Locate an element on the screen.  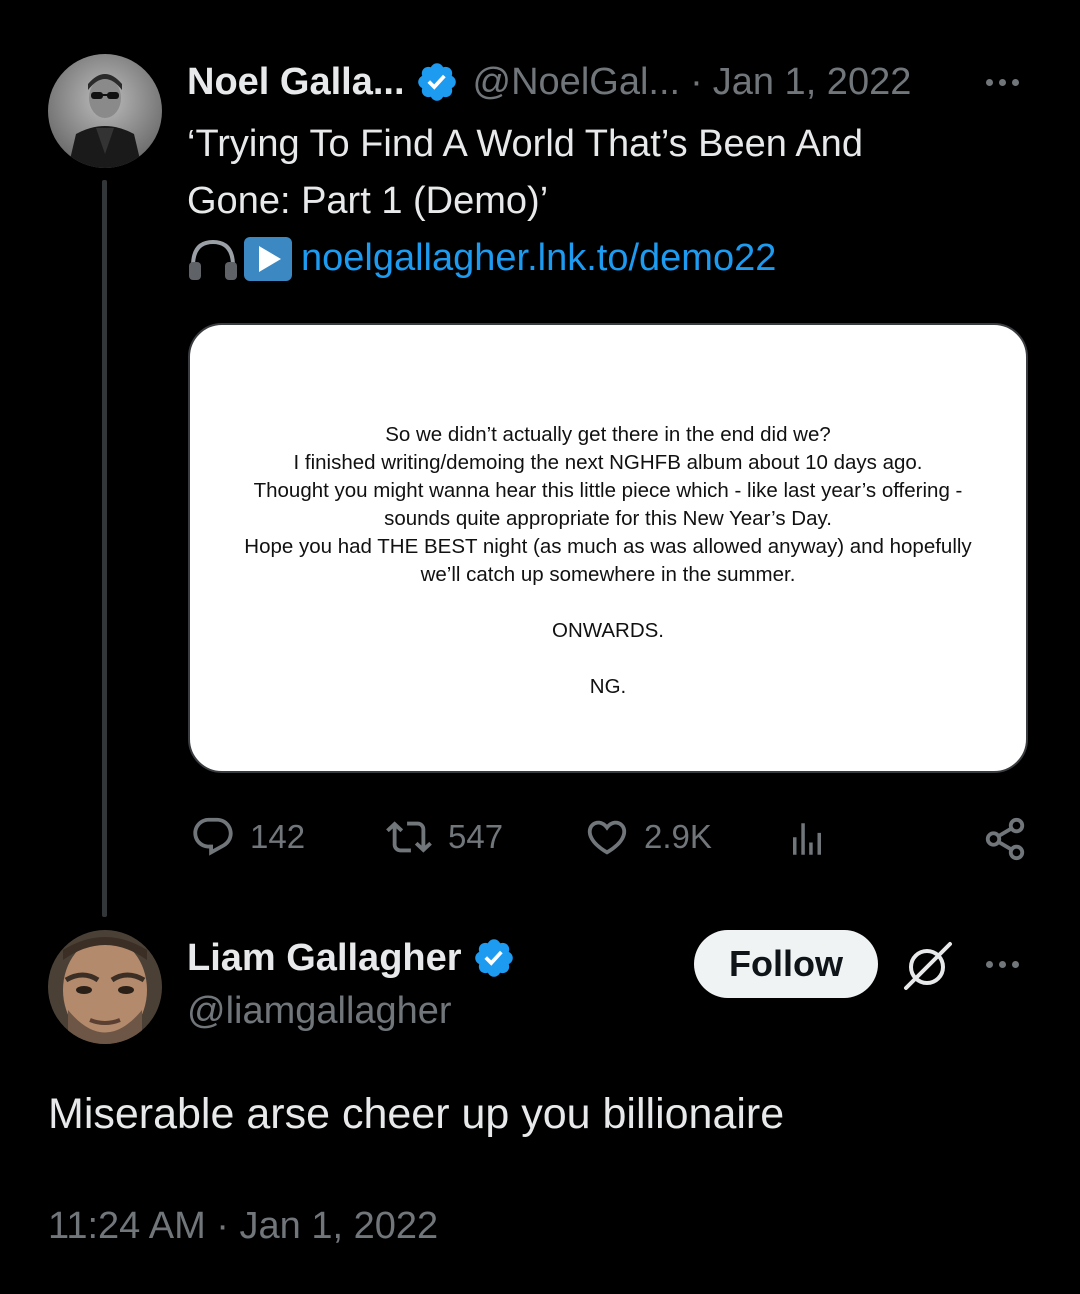
like-count: 2.9K is located at coordinates (678, 836).